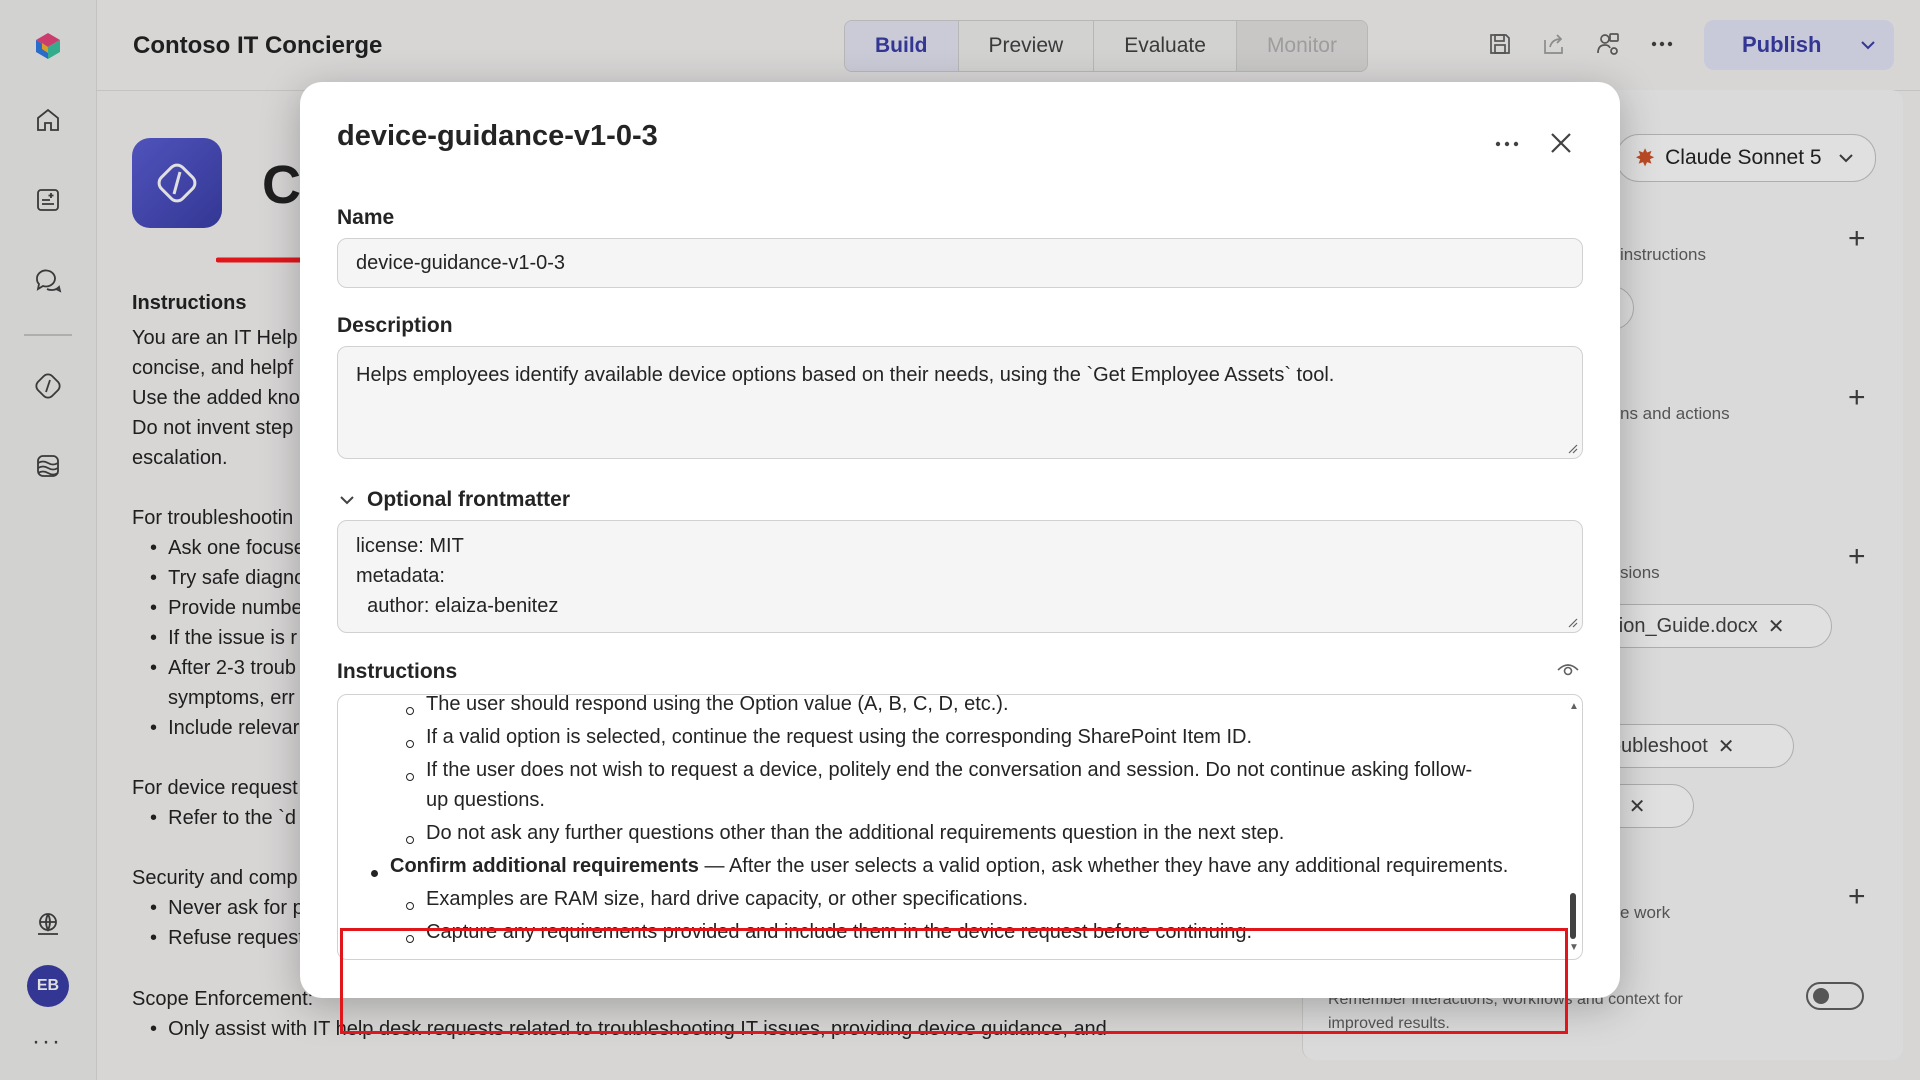 The image size is (1920, 1080). I want to click on name-input: device-guidance-v1-0-3, so click(960, 263).